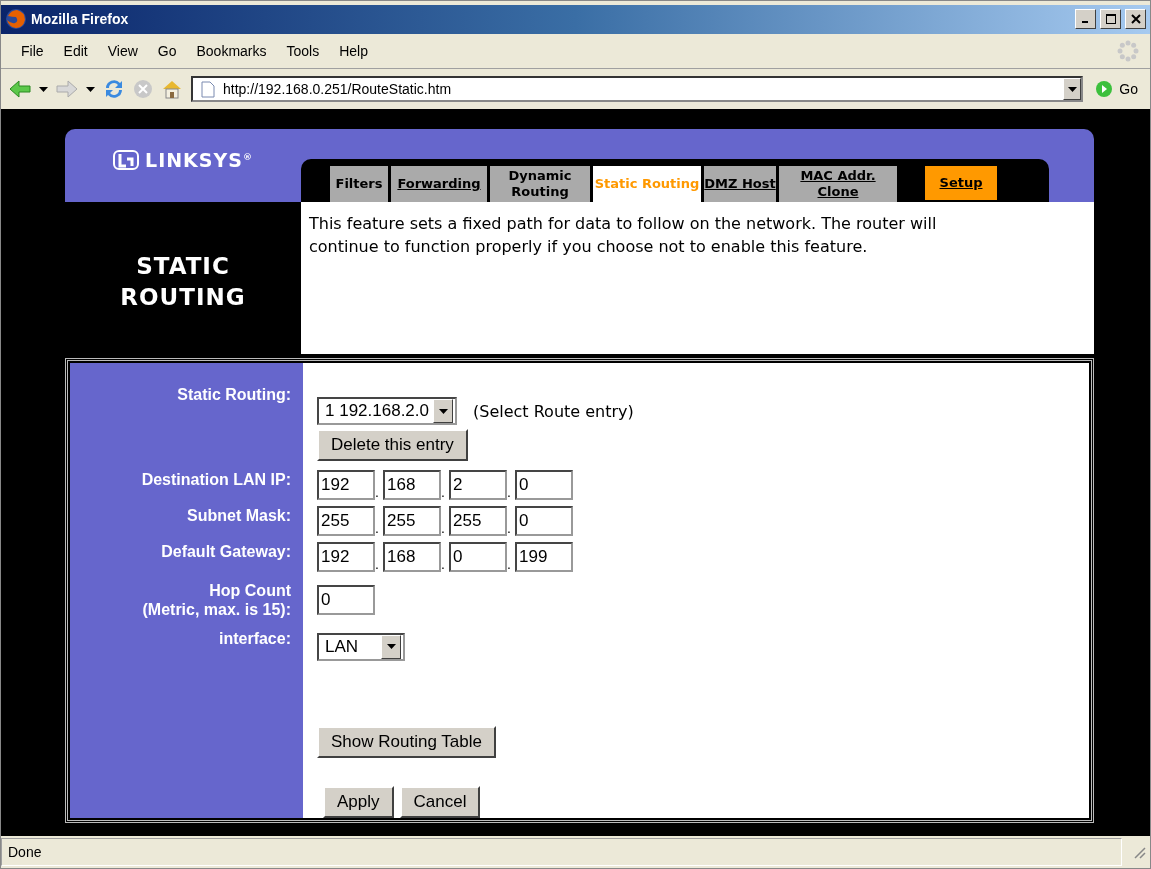 The height and width of the screenshot is (869, 1151). What do you see at coordinates (1128, 50) in the screenshot?
I see `throbber-icon` at bounding box center [1128, 50].